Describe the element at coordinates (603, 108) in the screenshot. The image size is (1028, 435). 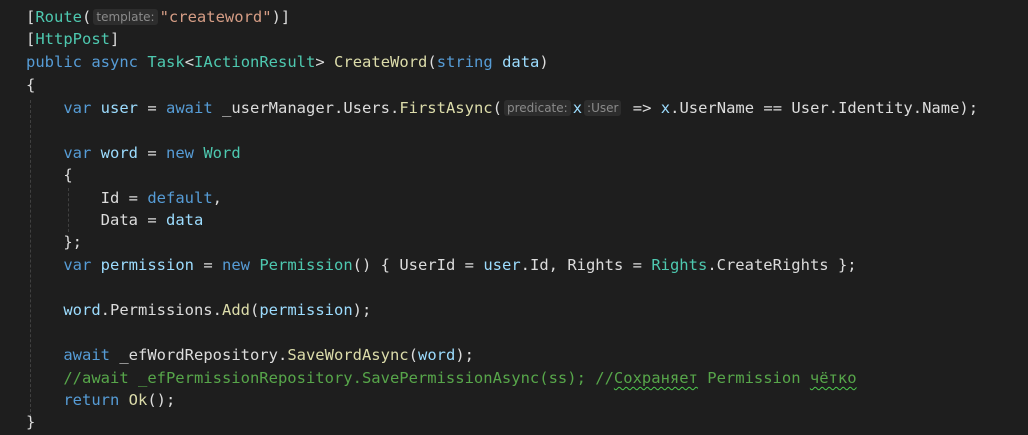
I see `type-hint: :User` at that location.